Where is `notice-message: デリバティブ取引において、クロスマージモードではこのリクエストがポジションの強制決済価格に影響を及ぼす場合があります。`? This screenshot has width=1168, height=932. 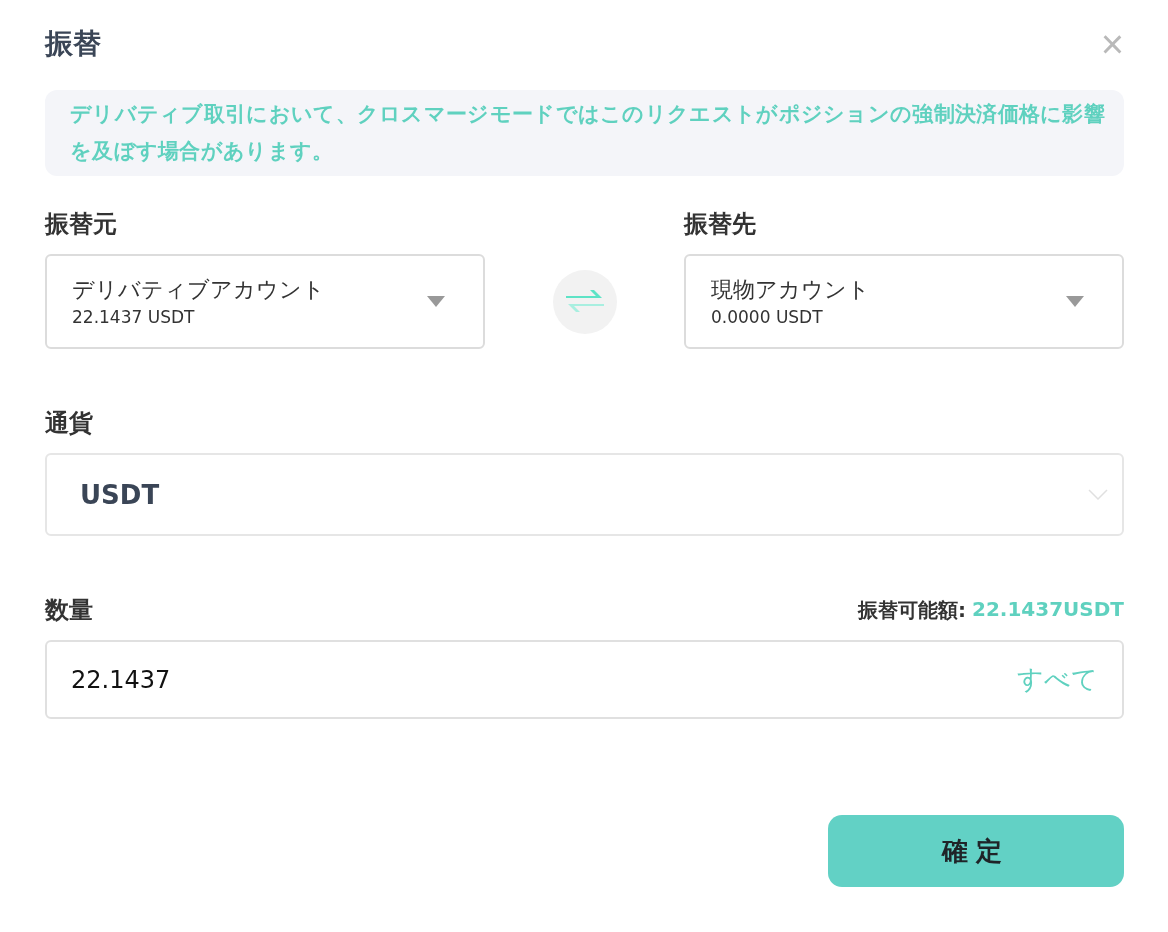
notice-message: デリバティブ取引において、クロスマージモードではこのリクエストがポジションの強制決済価格に影響を及ぼす場合があります。 is located at coordinates (584, 133).